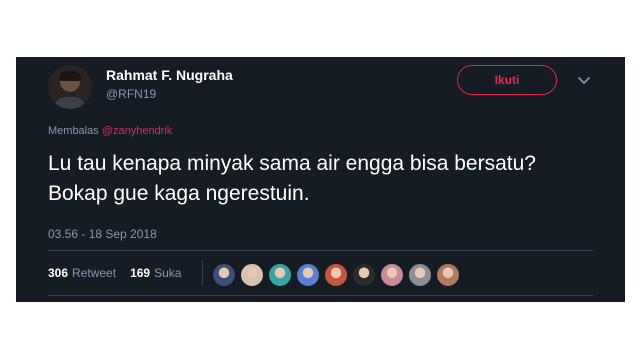  What do you see at coordinates (58, 273) in the screenshot?
I see `retweet-count: 306` at bounding box center [58, 273].